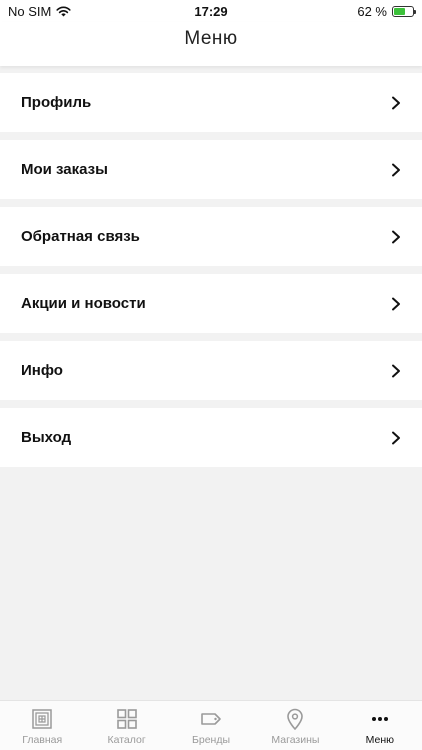  Describe the element at coordinates (211, 38) in the screenshot. I see `page-title: Меню` at that location.